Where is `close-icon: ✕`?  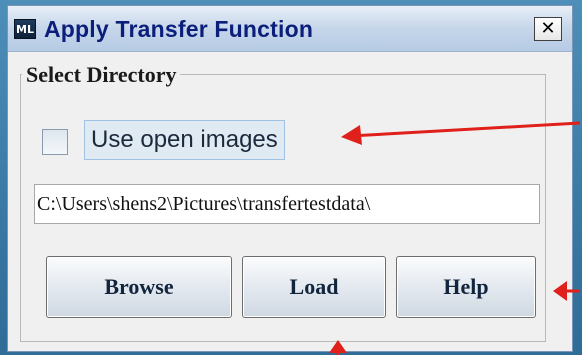 close-icon: ✕ is located at coordinates (548, 28).